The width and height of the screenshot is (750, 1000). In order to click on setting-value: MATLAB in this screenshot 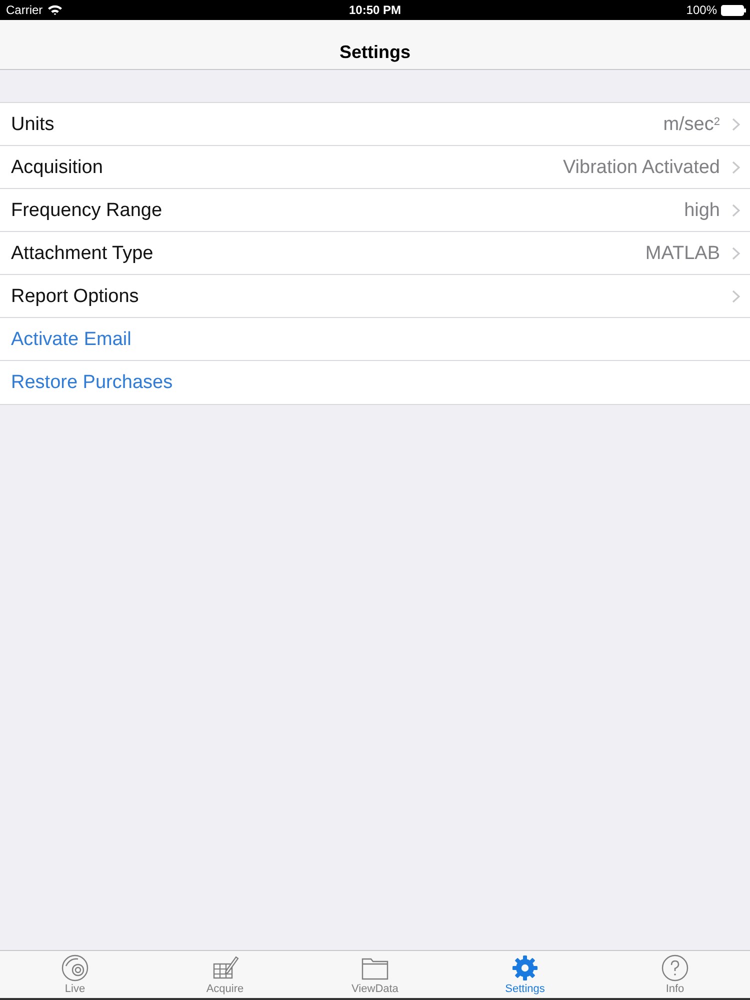, I will do `click(682, 253)`.